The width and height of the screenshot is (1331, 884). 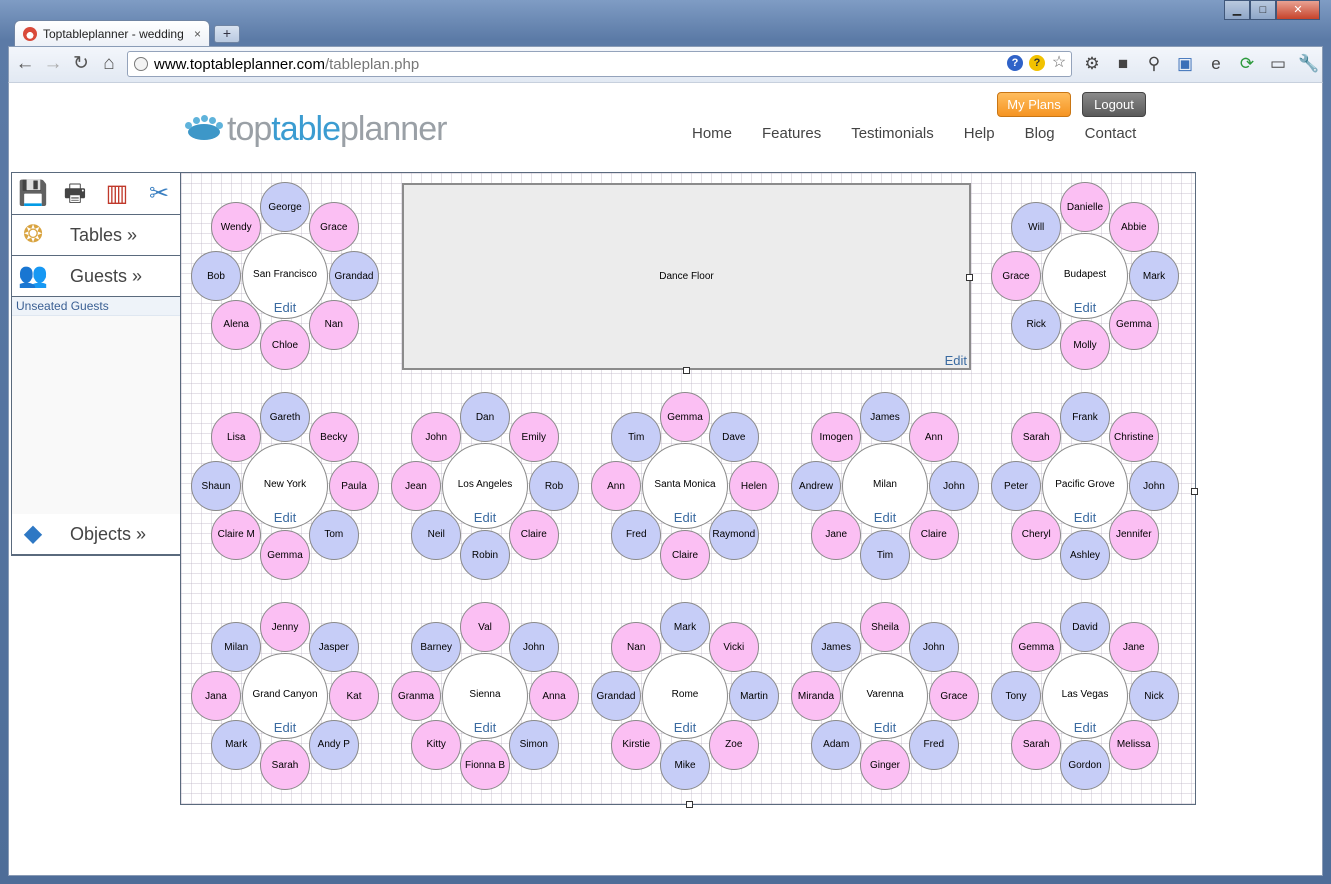 I want to click on save-icon: 💾, so click(x=33, y=194).